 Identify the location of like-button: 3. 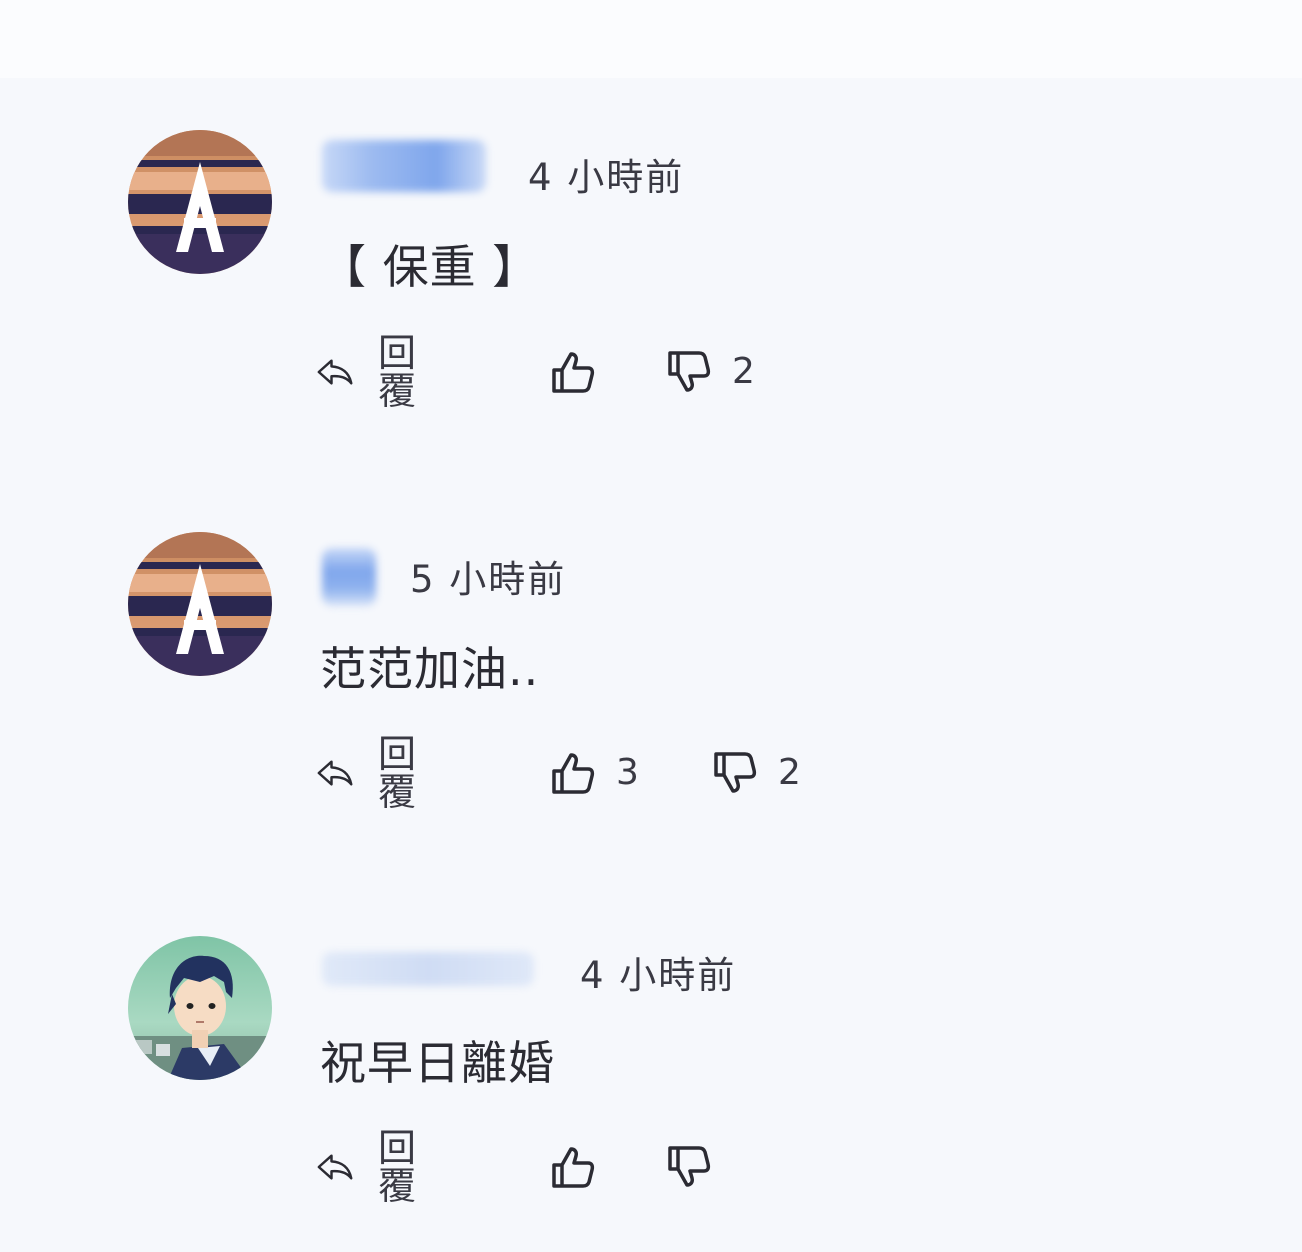
(594, 773).